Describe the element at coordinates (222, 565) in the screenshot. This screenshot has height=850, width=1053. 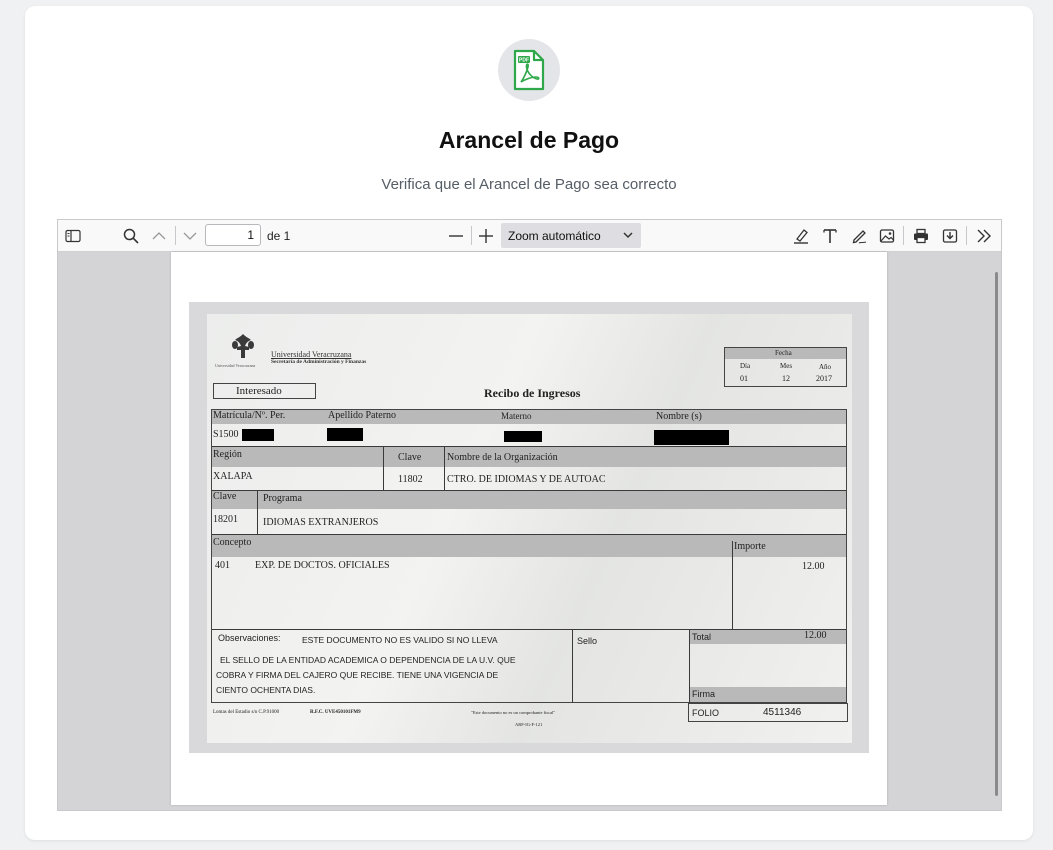
I see `concepto-code: 401` at that location.